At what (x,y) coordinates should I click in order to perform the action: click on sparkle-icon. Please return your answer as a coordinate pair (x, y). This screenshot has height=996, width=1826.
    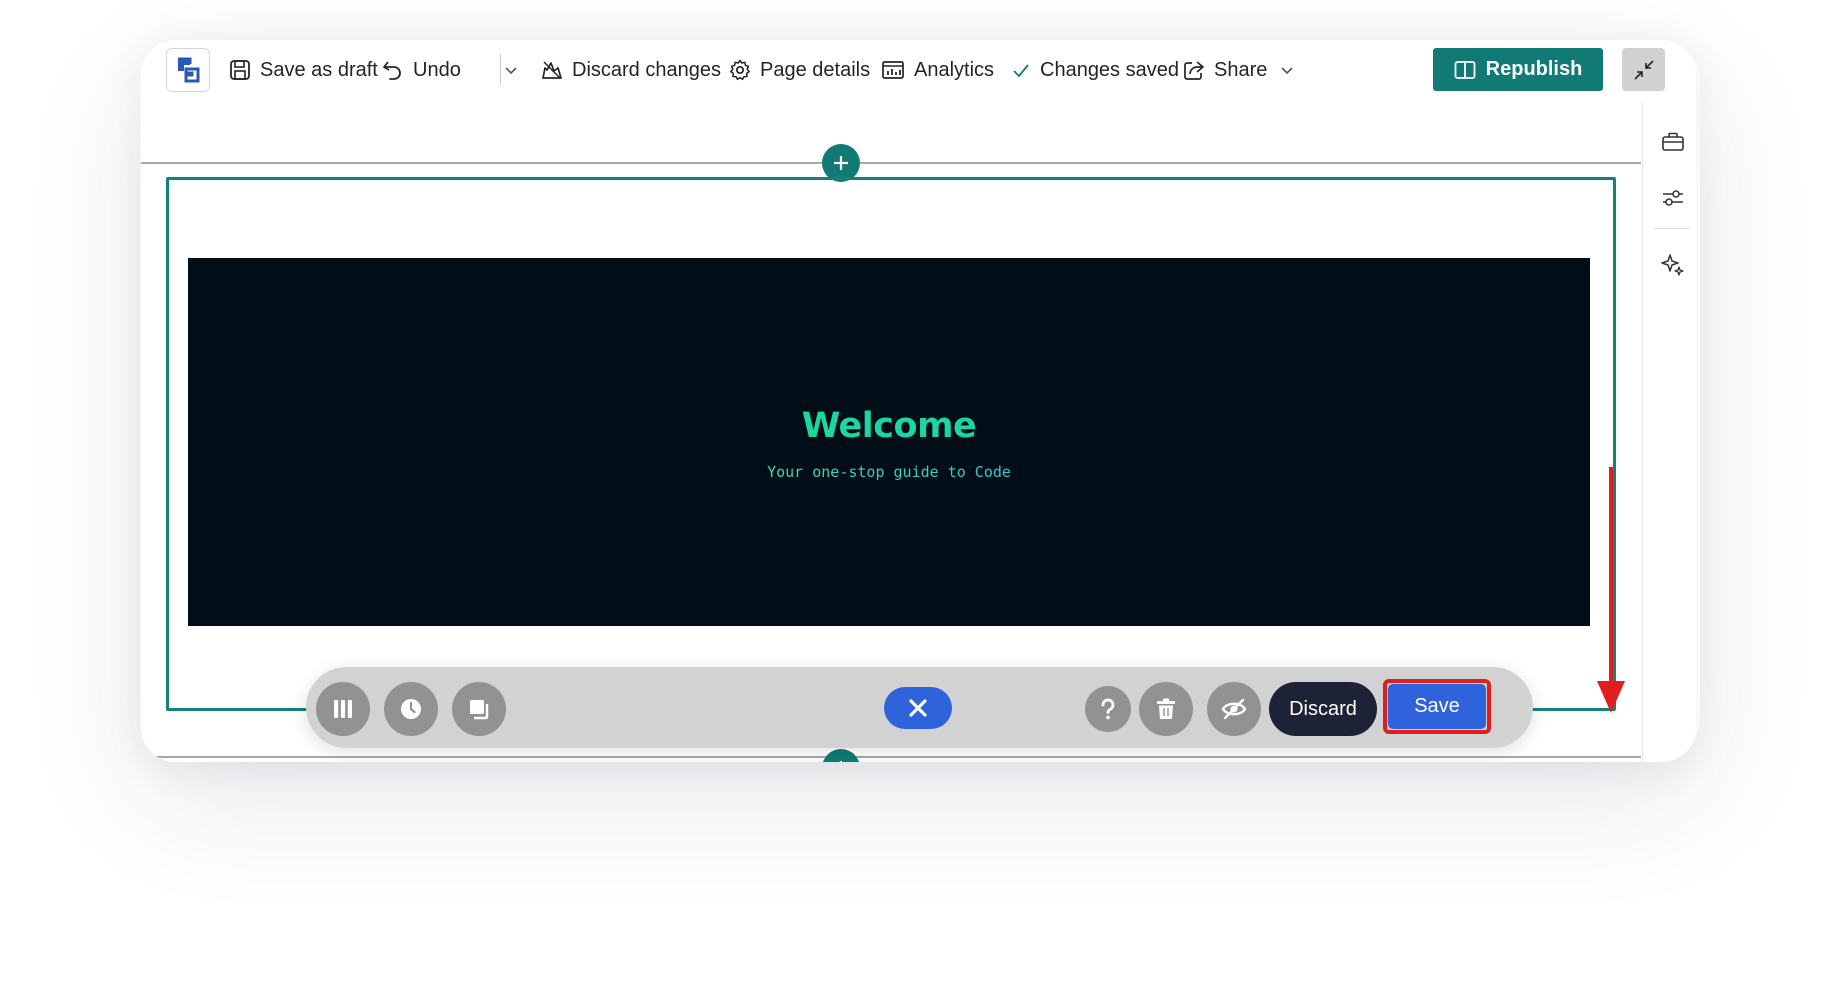
    Looking at the image, I should click on (1672, 265).